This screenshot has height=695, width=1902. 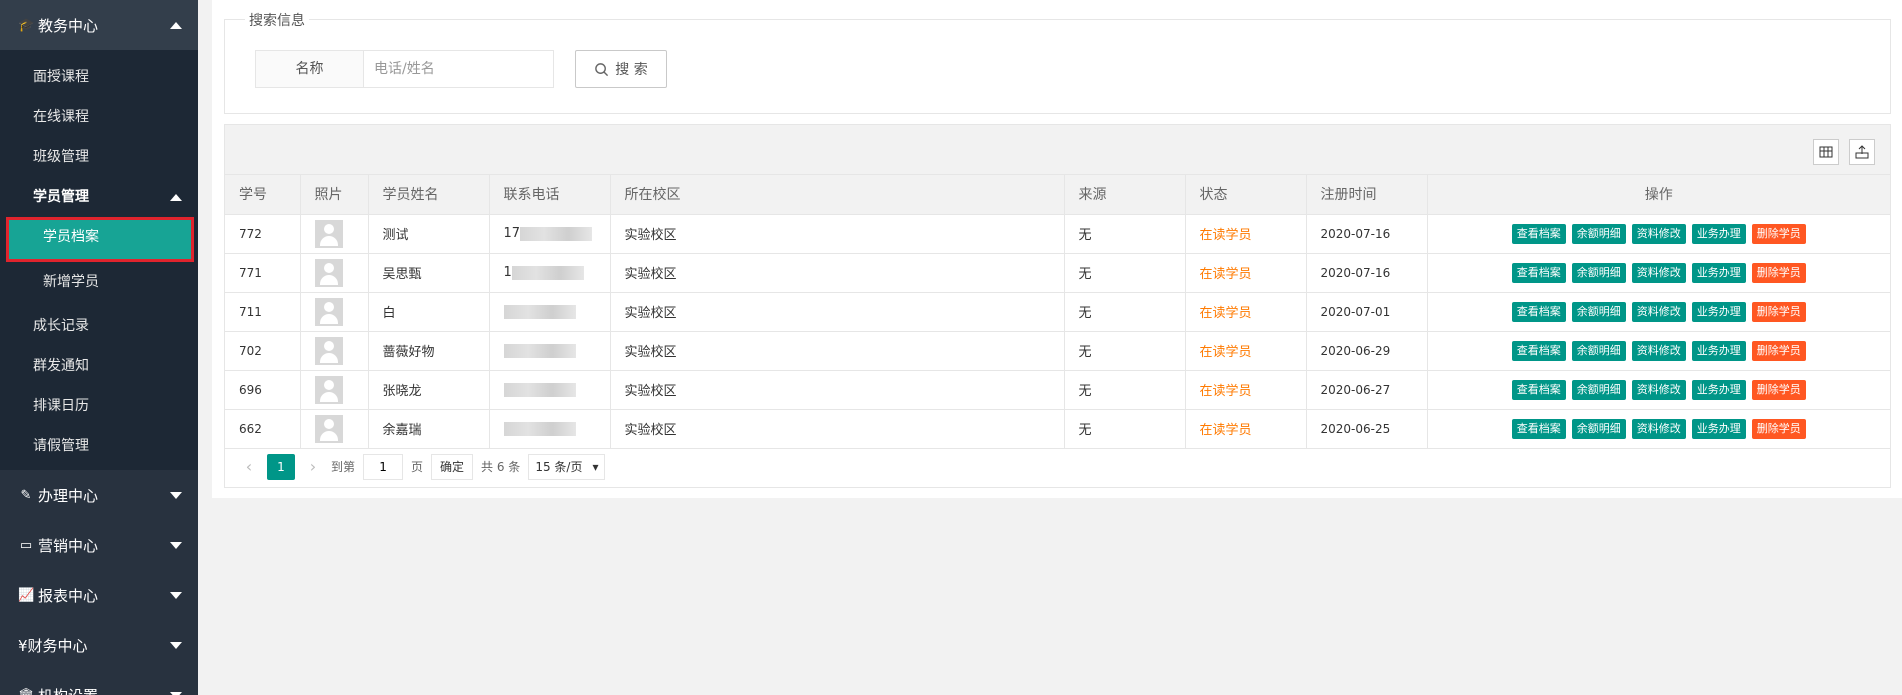 What do you see at coordinates (621, 69) in the screenshot?
I see `search-button: 搜 索` at bounding box center [621, 69].